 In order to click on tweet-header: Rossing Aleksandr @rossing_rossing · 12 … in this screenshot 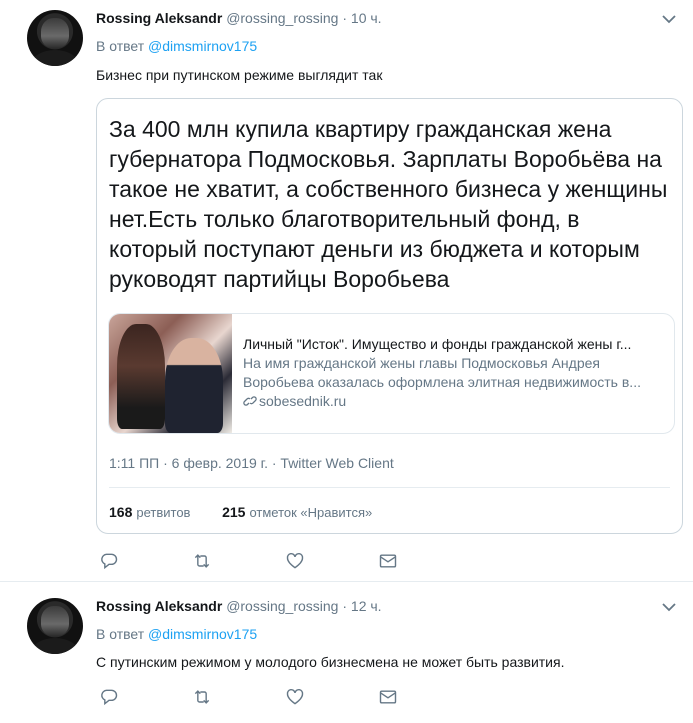, I will do `click(239, 606)`.